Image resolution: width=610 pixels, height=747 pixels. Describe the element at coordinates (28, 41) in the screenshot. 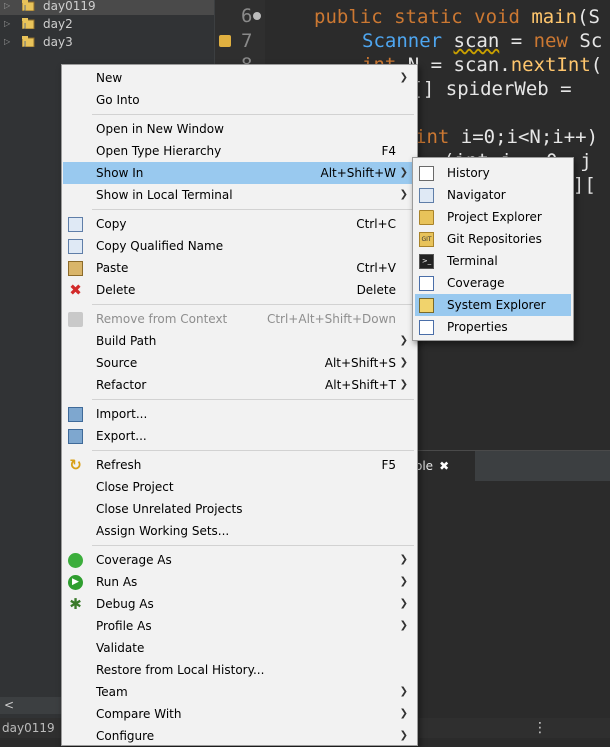

I see `java-project-icon: J` at that location.